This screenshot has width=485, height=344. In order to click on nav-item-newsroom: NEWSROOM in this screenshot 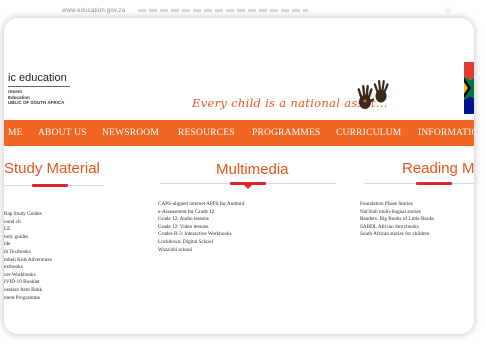, I will do `click(130, 133)`.